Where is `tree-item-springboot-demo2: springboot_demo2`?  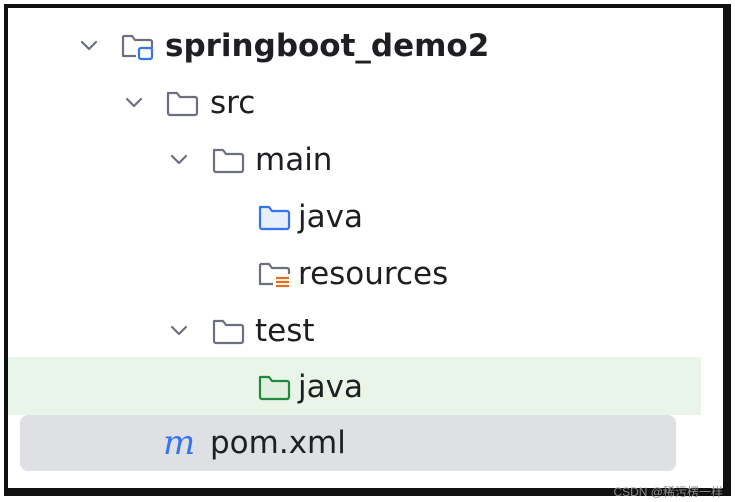
tree-item-springboot-demo2: springboot_demo2 is located at coordinates (365, 46).